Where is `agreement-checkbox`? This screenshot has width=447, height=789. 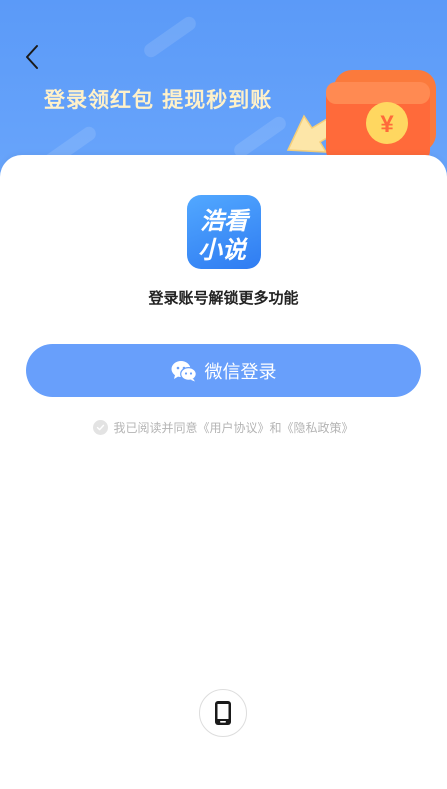
agreement-checkbox is located at coordinates (101, 427).